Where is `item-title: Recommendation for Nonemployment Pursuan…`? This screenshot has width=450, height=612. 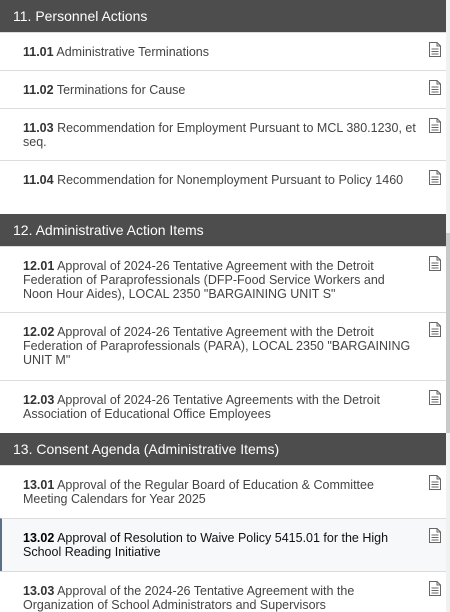
item-title: Recommendation for Nonemployment Pursuan… is located at coordinates (230, 180).